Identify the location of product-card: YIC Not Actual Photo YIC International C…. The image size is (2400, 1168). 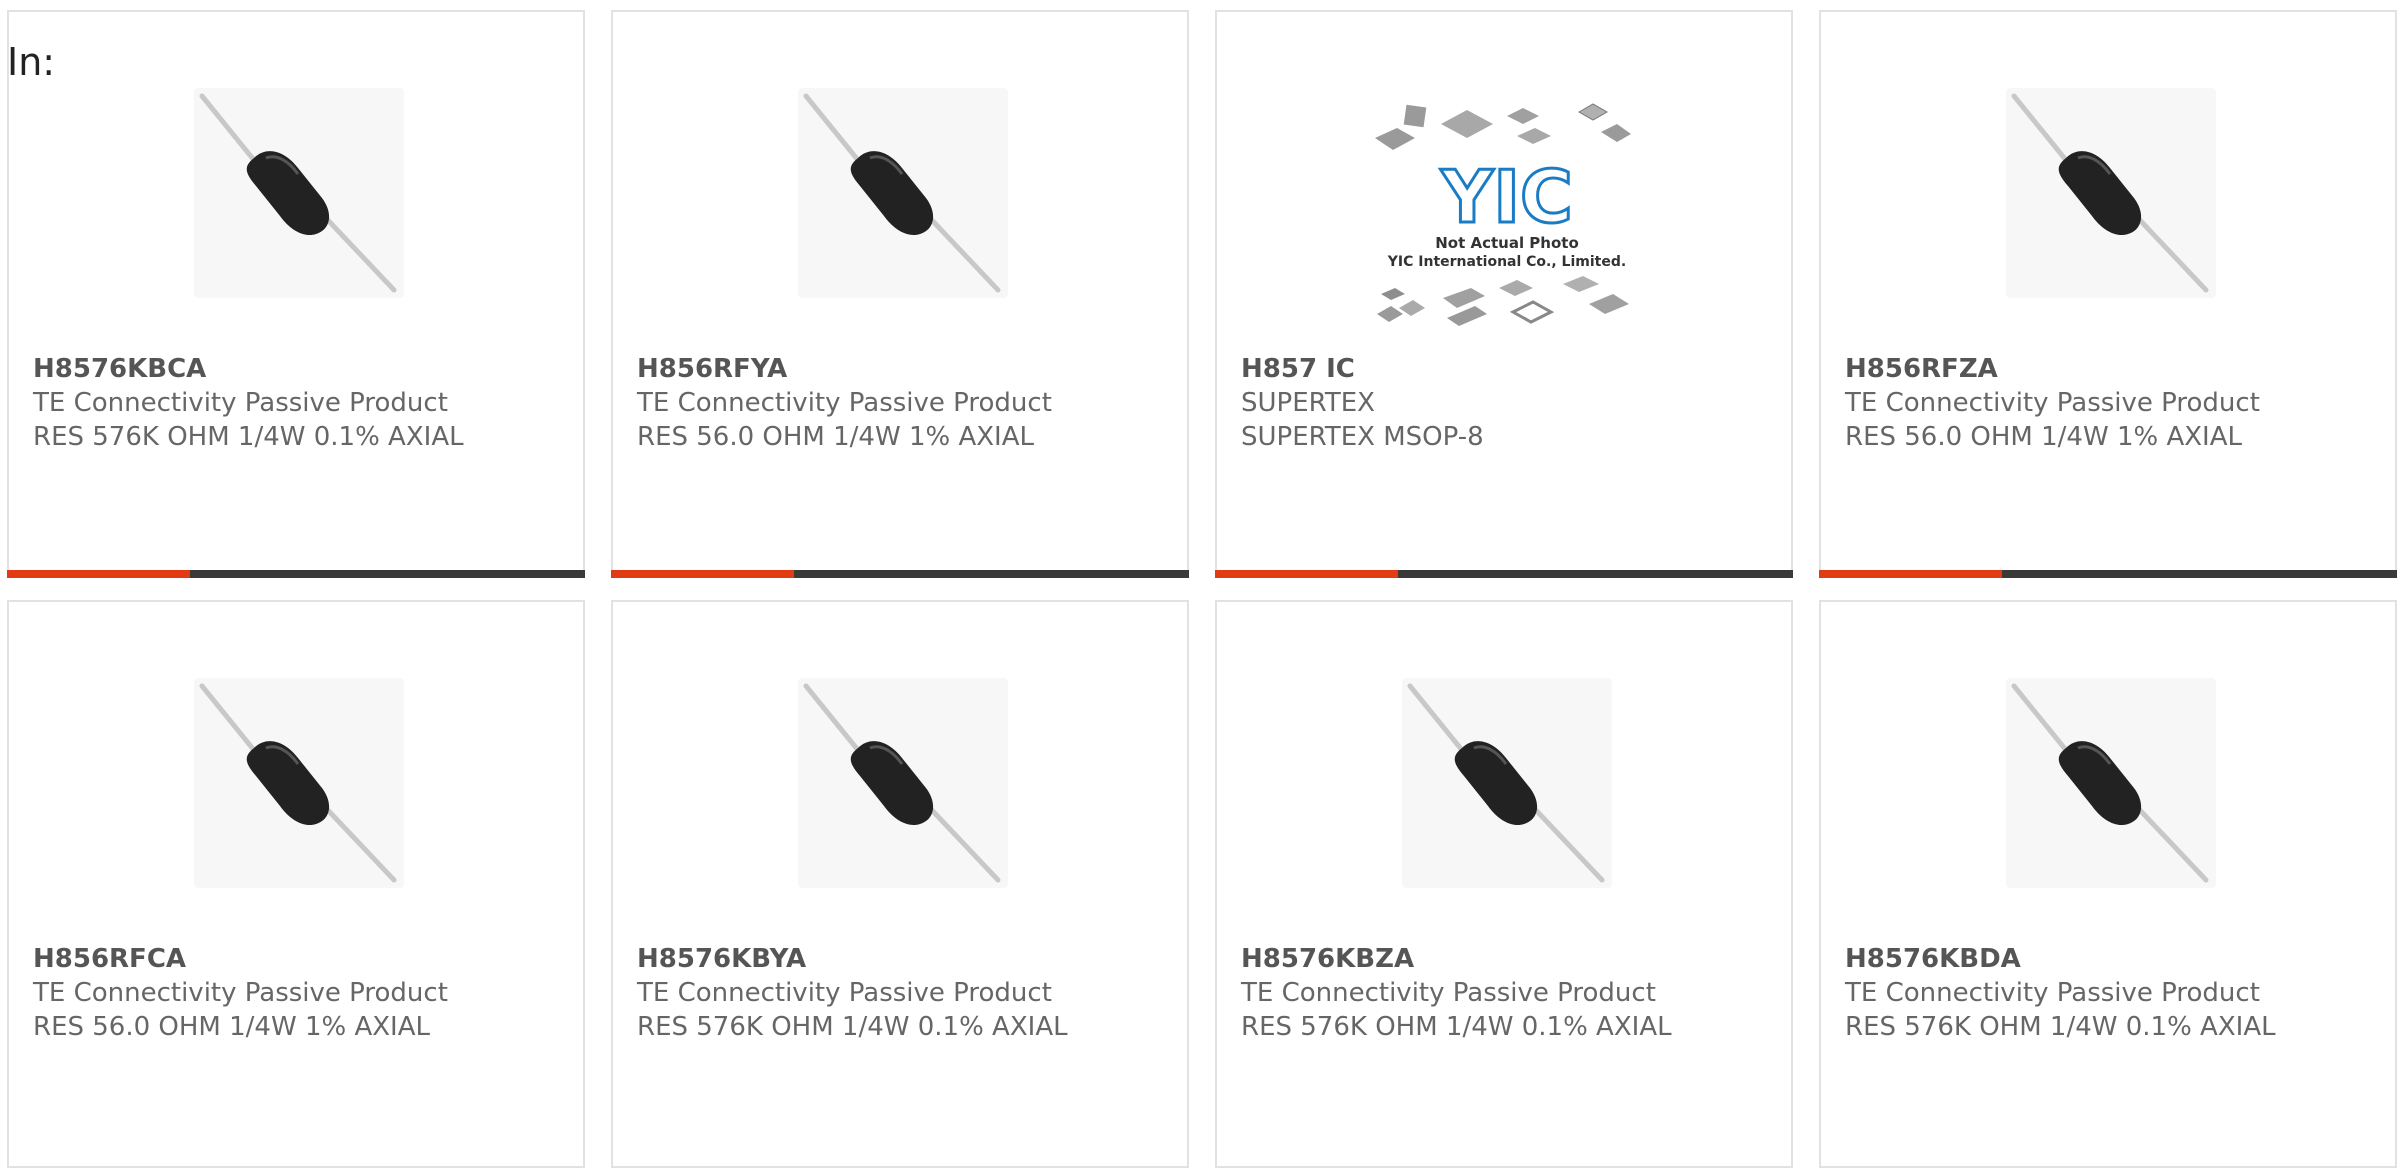
(1504, 294).